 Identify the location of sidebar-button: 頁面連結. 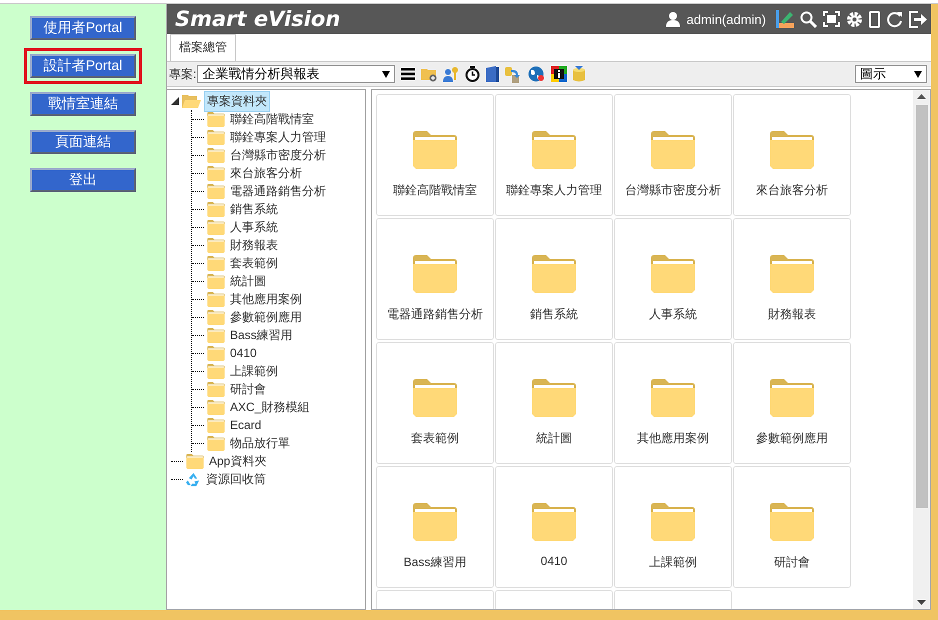
(83, 142).